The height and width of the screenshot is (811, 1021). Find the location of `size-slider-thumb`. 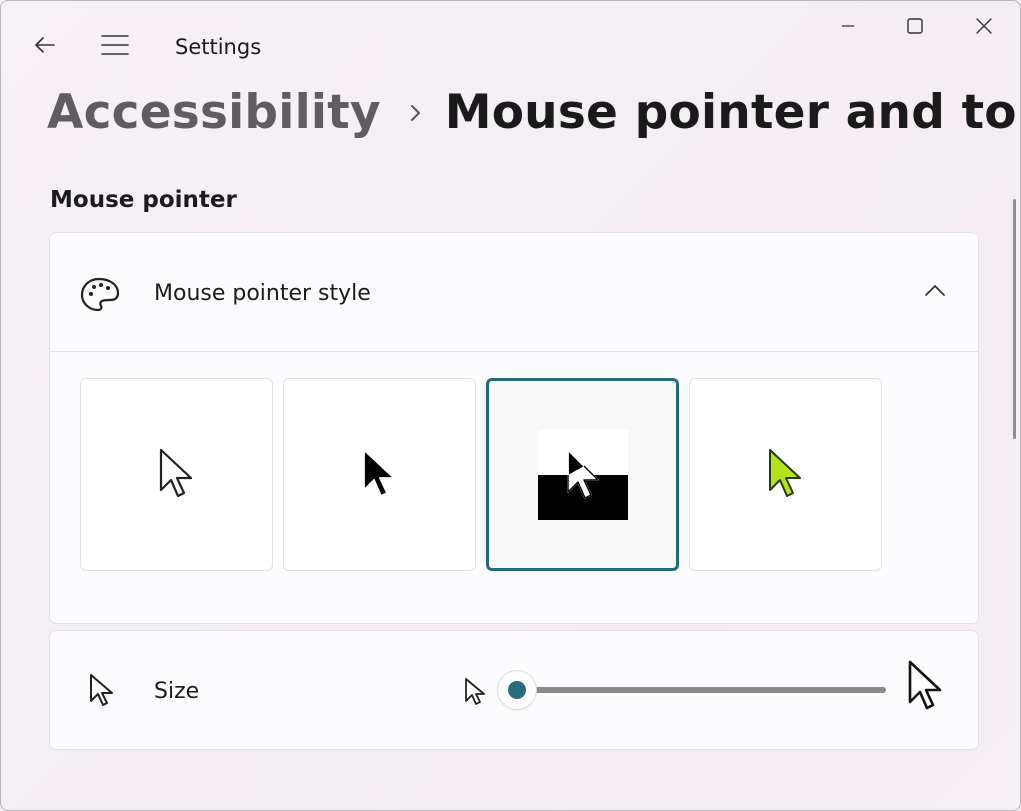

size-slider-thumb is located at coordinates (517, 690).